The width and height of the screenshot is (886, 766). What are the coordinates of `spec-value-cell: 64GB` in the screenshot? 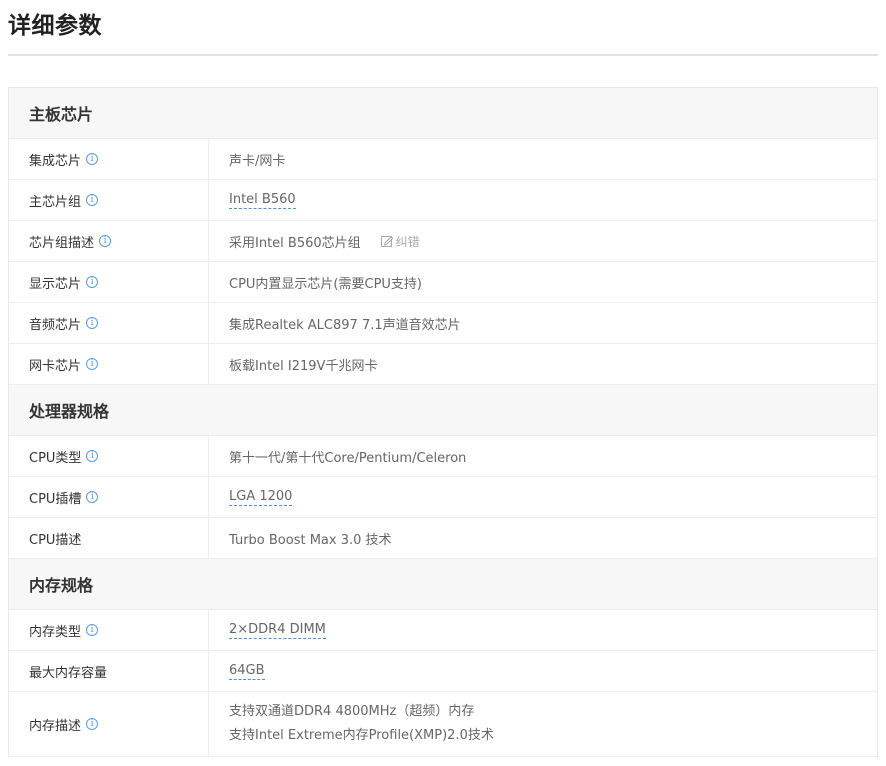 It's located at (543, 671).